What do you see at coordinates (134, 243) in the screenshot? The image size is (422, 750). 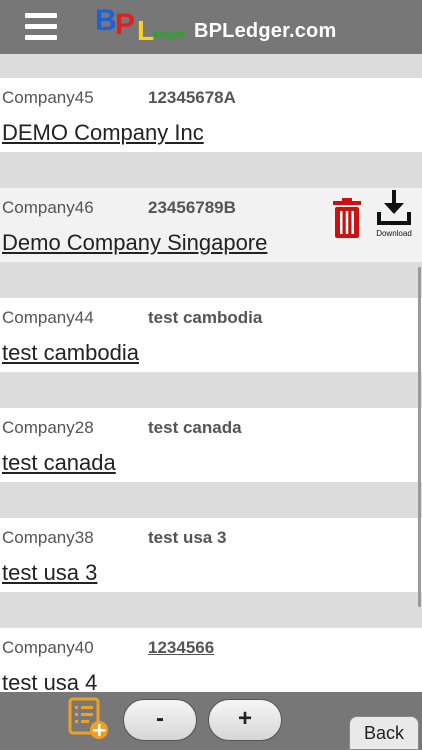 I see `company-name-link: Demo Company Singapore` at bounding box center [134, 243].